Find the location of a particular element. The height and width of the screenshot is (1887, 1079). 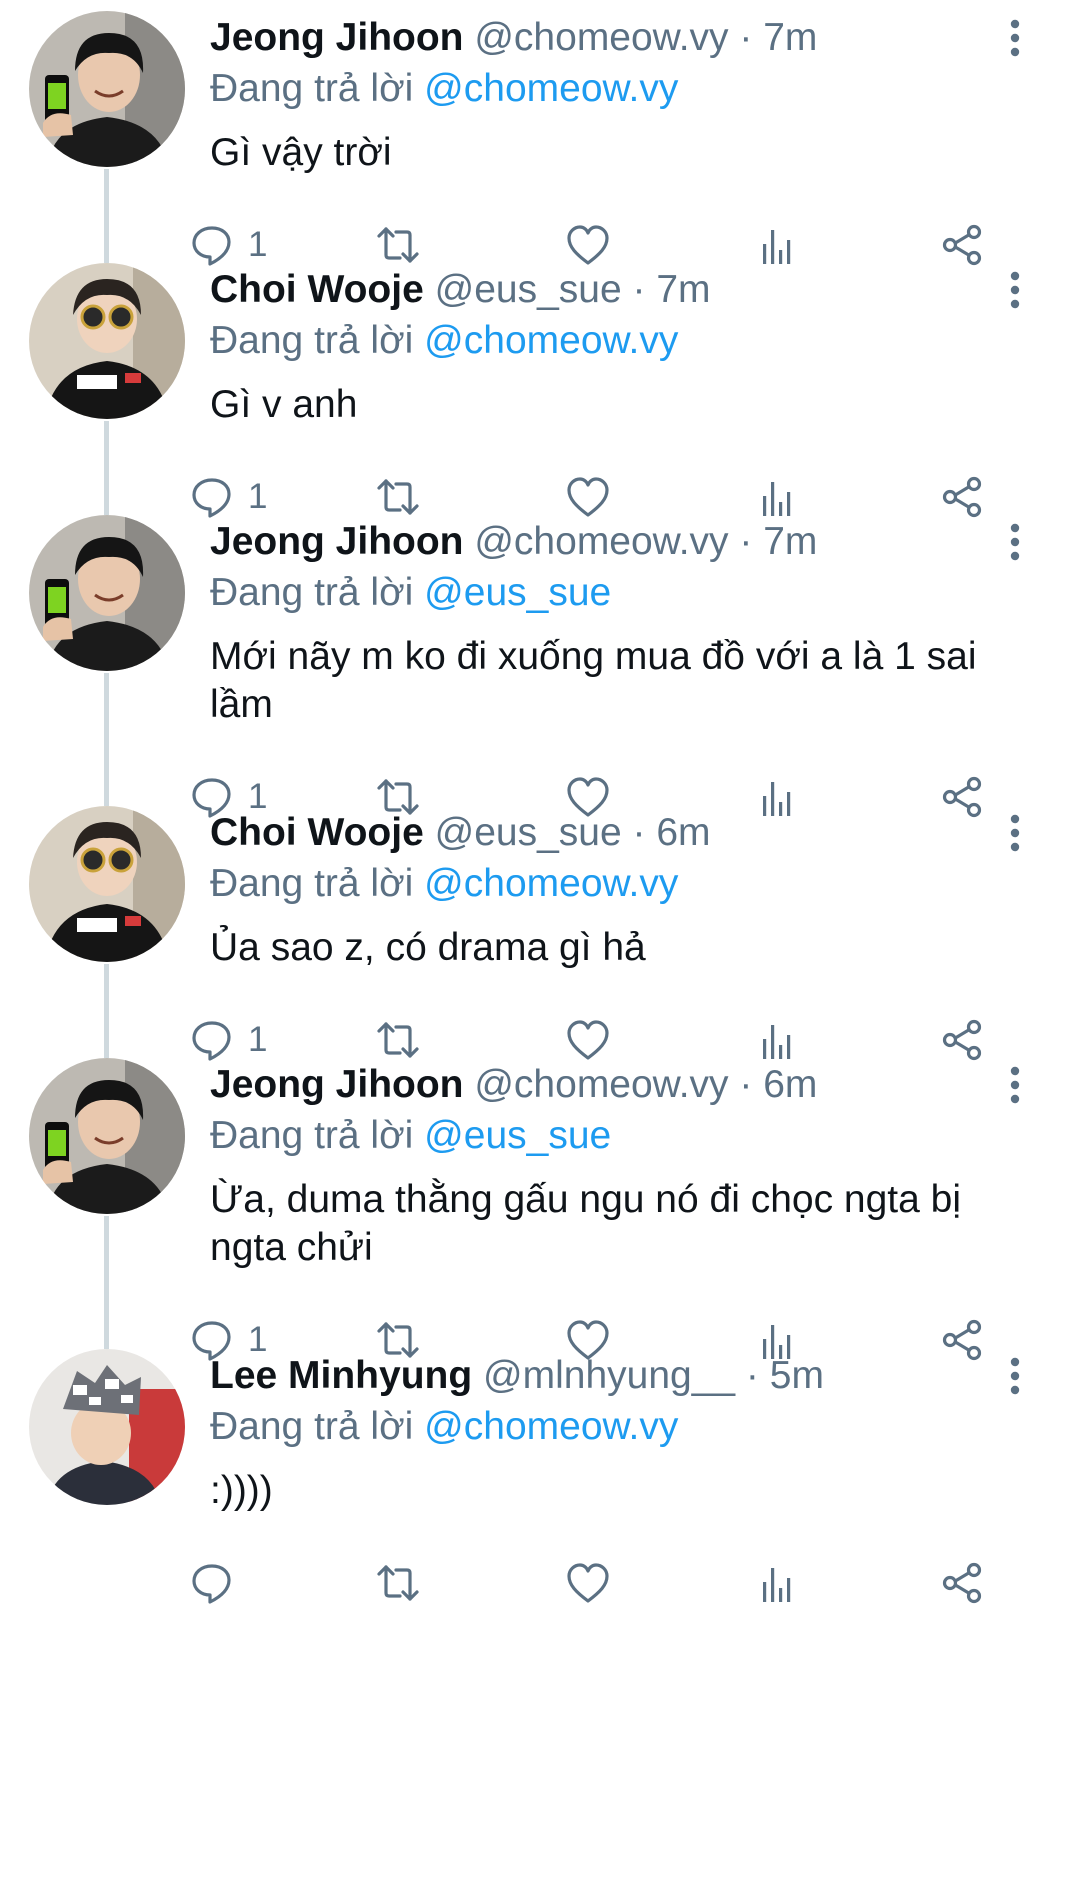

tweet-text: Gì vậy trời is located at coordinates (301, 152).